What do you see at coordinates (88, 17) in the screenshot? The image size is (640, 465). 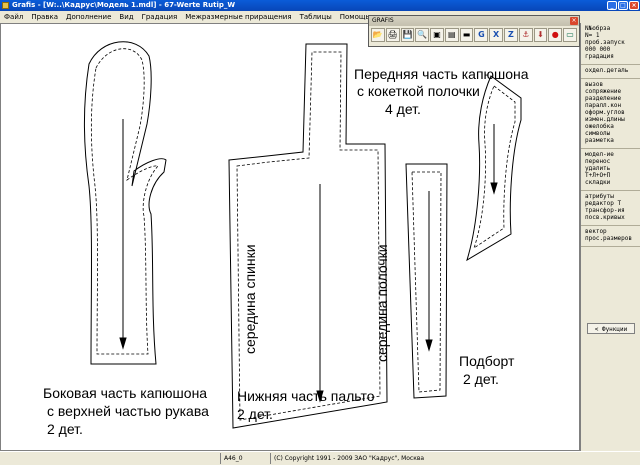 I see `menu-addition: Дополнение` at bounding box center [88, 17].